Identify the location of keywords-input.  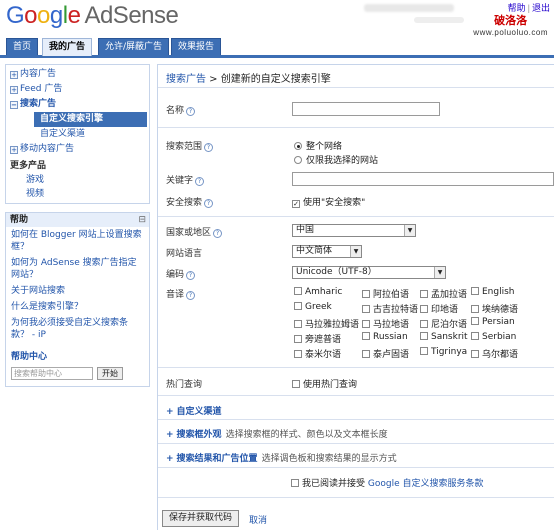
(423, 179).